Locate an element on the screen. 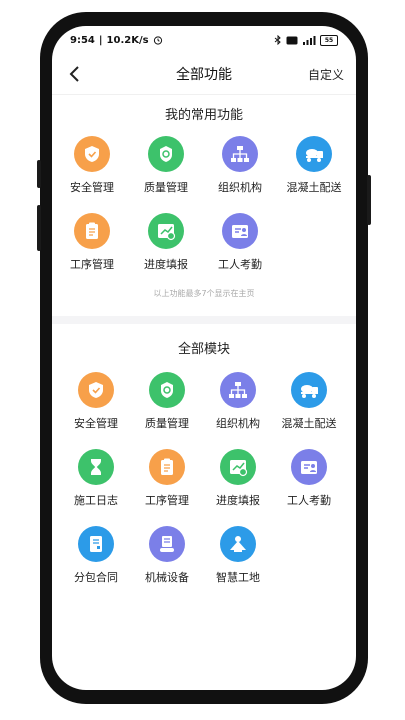  machinery-icon is located at coordinates (167, 544).